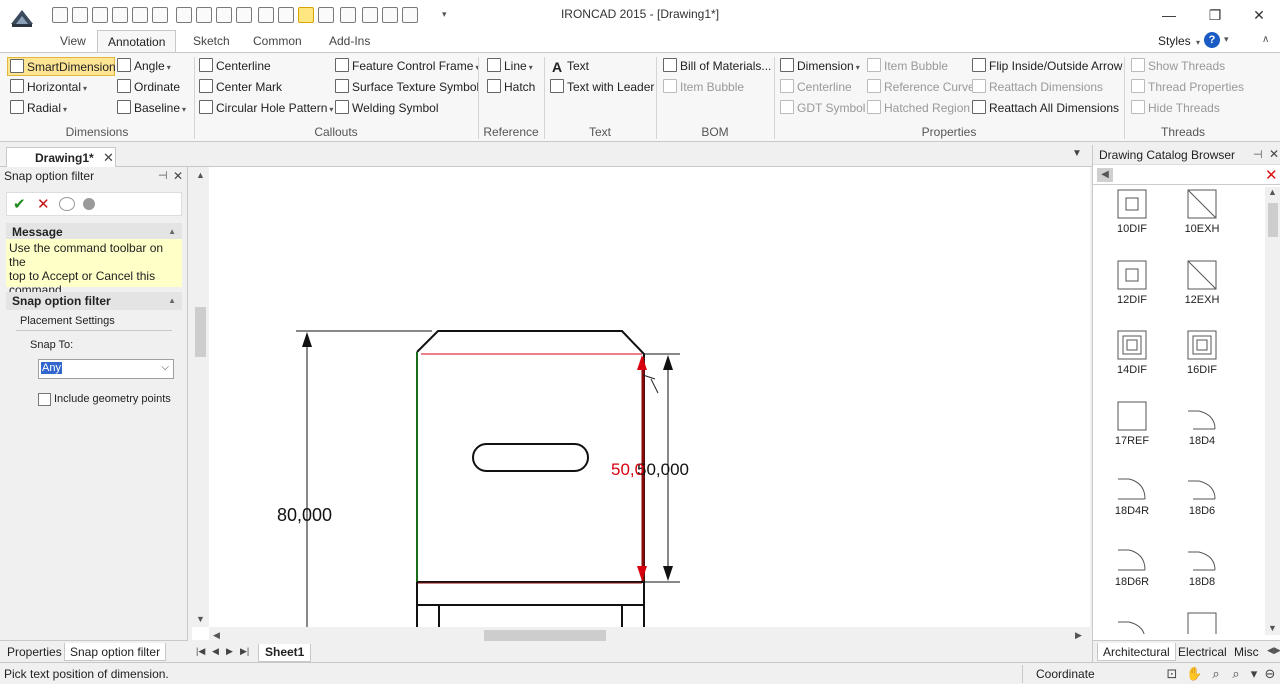  I want to click on tab-misc: Misc, so click(1246, 652).